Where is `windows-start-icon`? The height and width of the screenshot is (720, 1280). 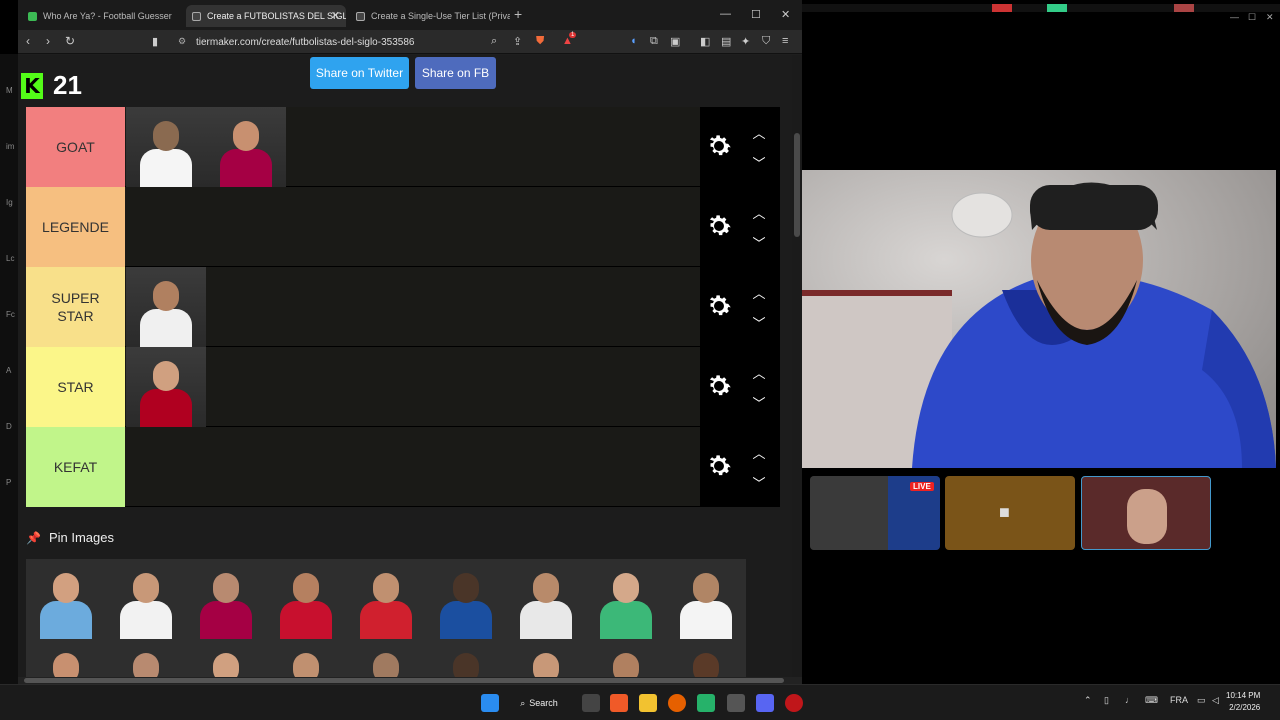
windows-start-icon is located at coordinates (490, 703).